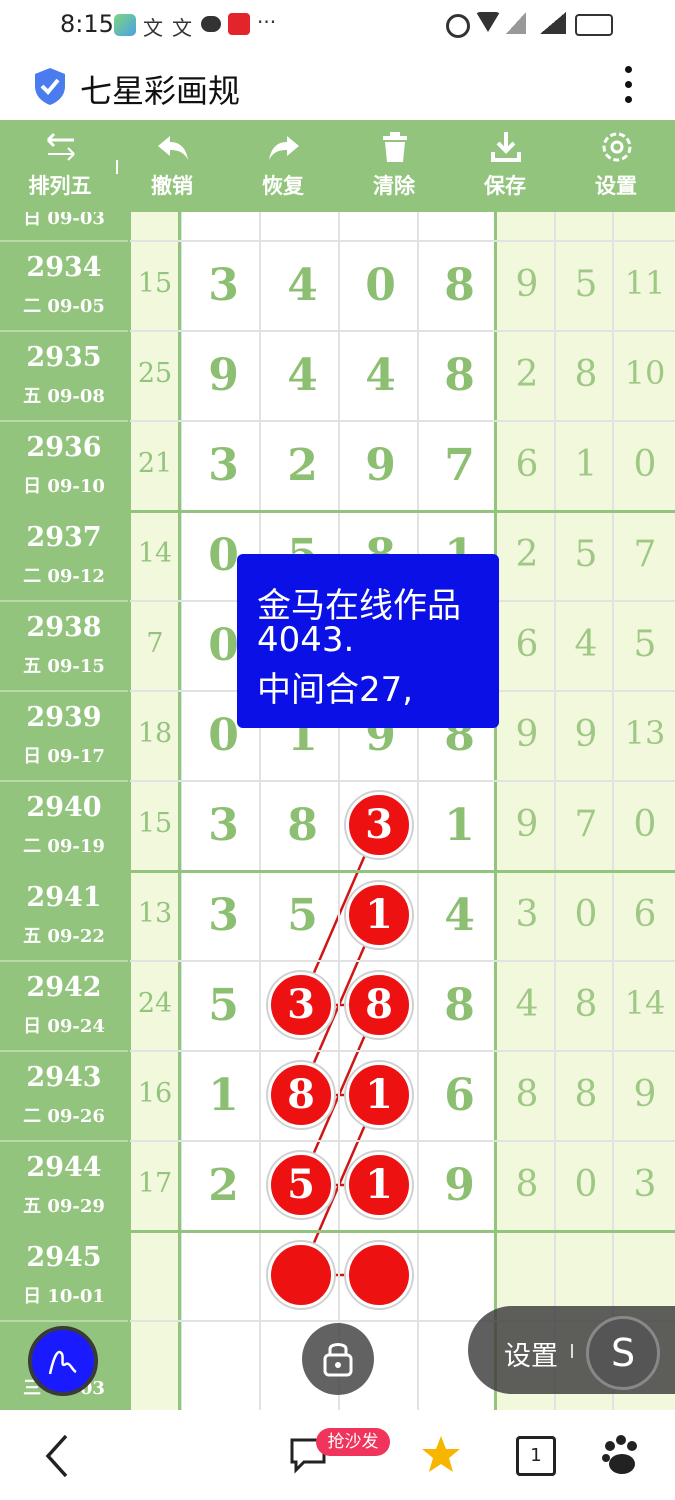  I want to click on ball-col2-2944: 5, so click(301, 1185).